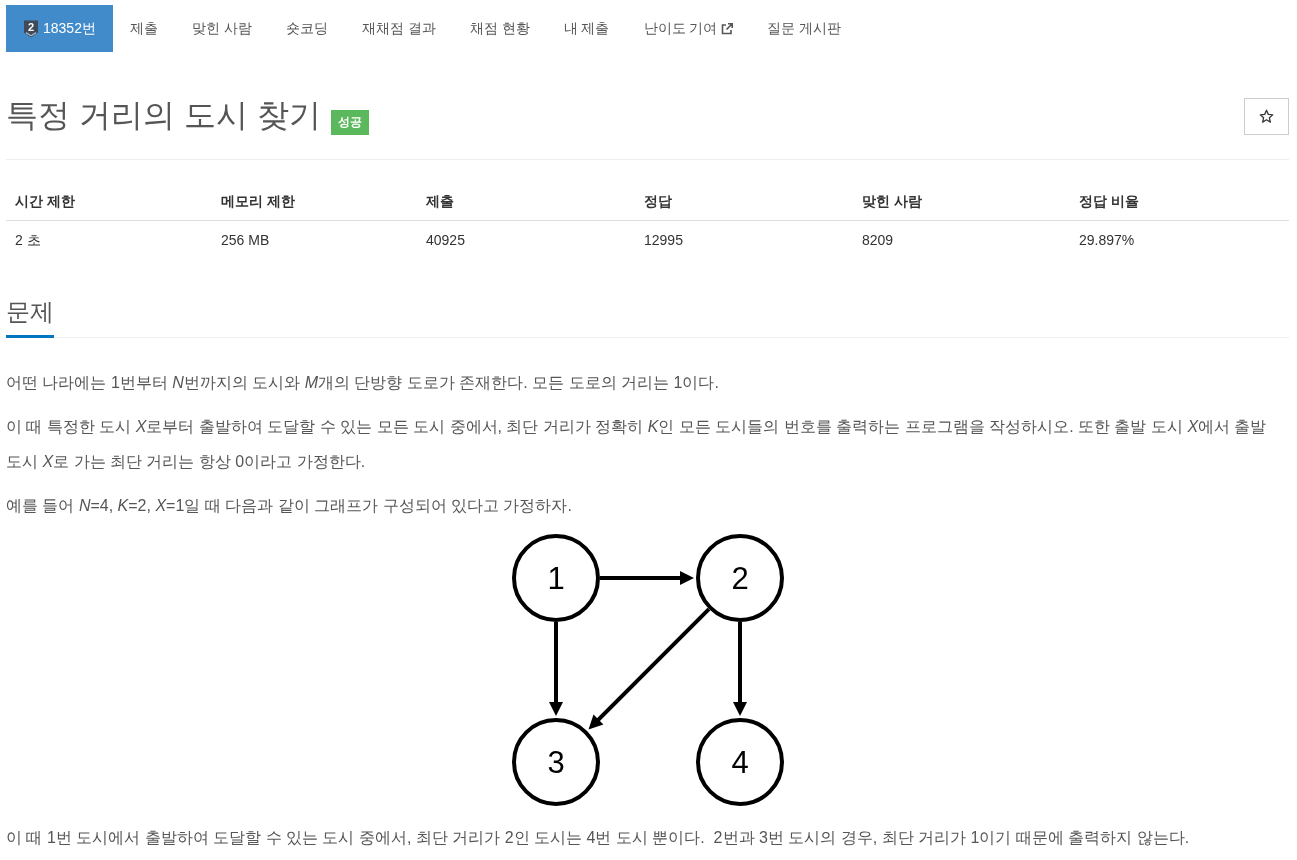 Image resolution: width=1297 pixels, height=860 pixels. I want to click on table-header: 정답 비율, so click(1179, 203).